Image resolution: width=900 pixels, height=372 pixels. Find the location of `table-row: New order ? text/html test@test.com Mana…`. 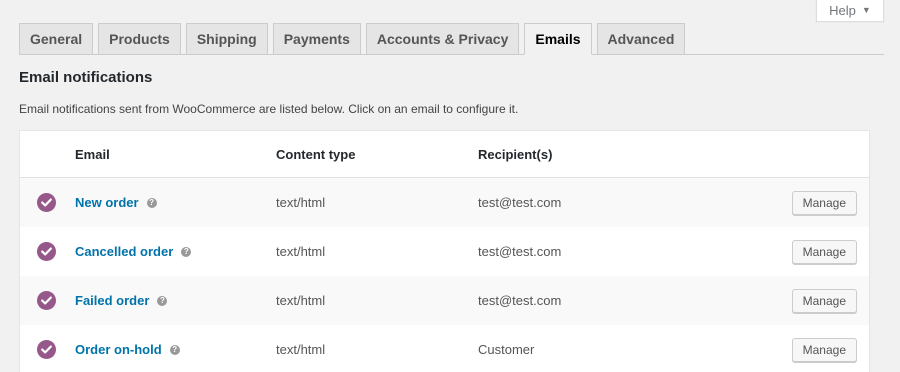

table-row: New order ? text/html test@test.com Mana… is located at coordinates (444, 202).